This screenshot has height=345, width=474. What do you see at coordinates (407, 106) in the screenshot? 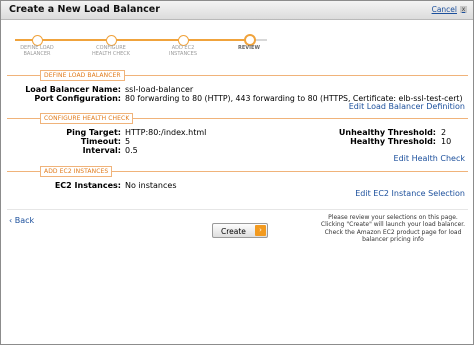
I see `edit-lb-definition-link: Edit Load Balancer Definition` at bounding box center [407, 106].